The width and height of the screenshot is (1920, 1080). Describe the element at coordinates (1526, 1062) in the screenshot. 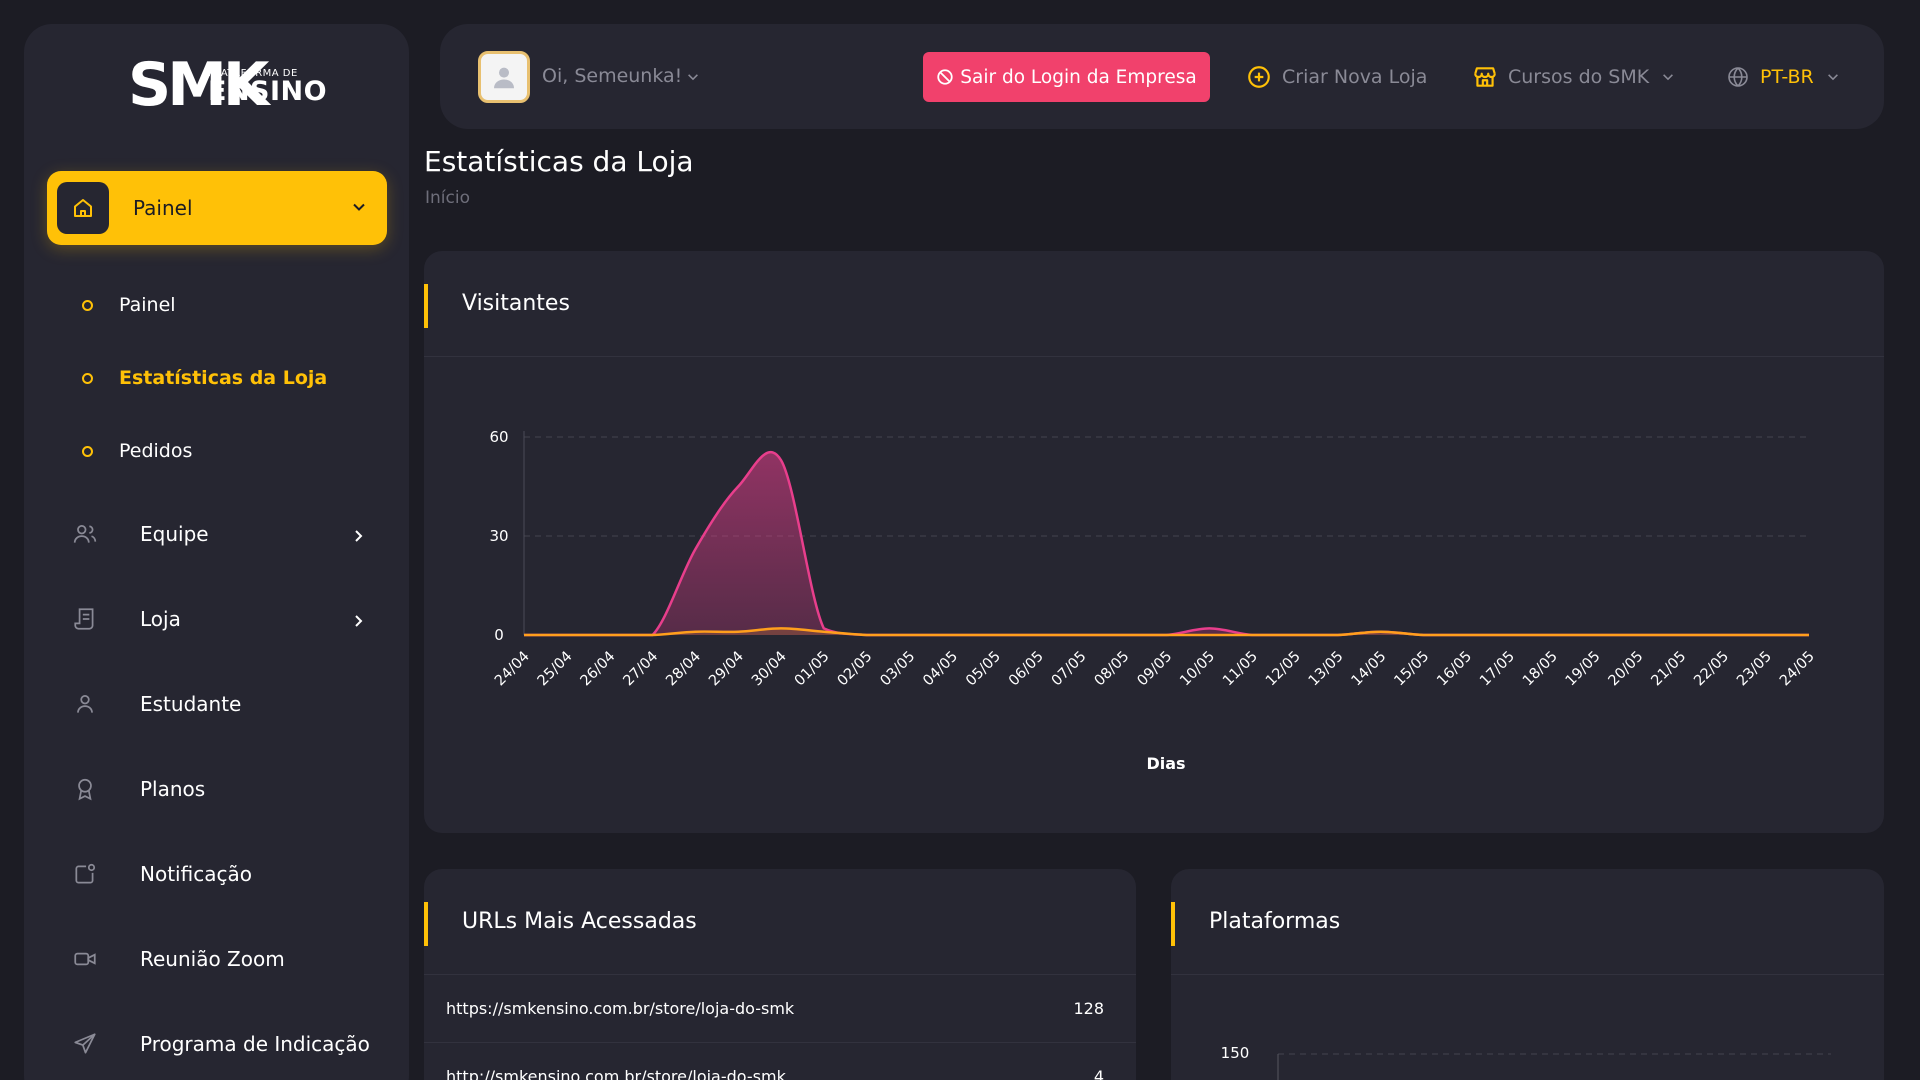

I see `platforms-chart: 150` at that location.